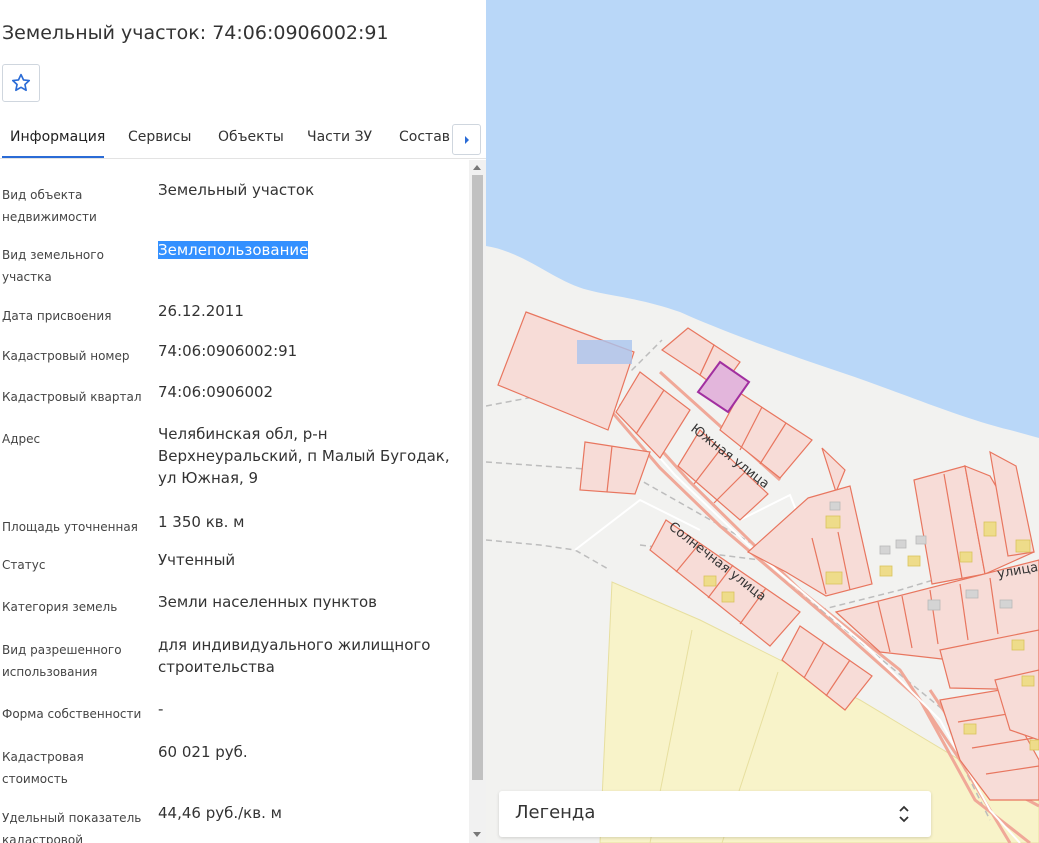  I want to click on info-label: Площадь уточненная, so click(70, 527).